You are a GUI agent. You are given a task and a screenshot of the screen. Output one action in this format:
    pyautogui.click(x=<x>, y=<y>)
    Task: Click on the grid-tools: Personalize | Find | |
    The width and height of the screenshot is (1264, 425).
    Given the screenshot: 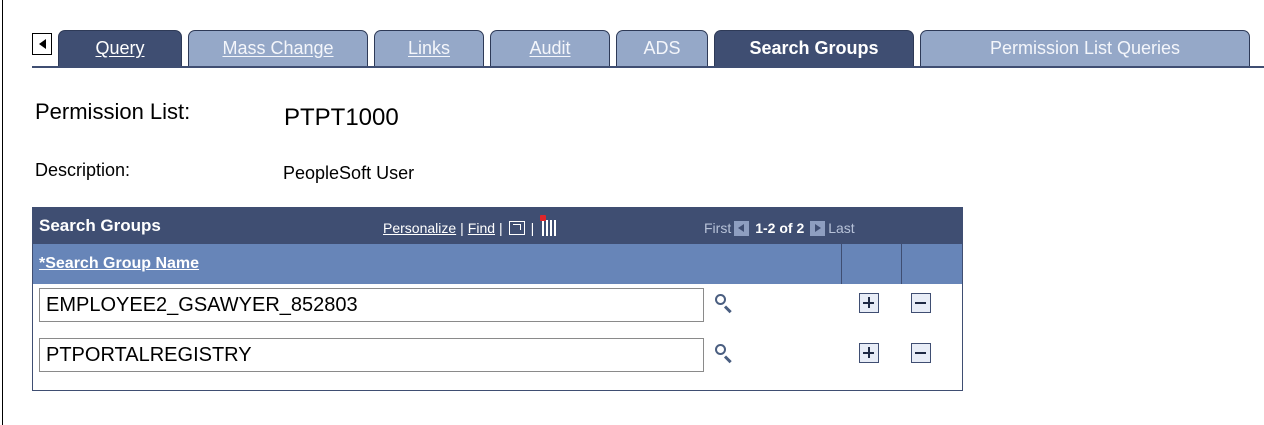 What is the action you would take?
    pyautogui.click(x=470, y=225)
    